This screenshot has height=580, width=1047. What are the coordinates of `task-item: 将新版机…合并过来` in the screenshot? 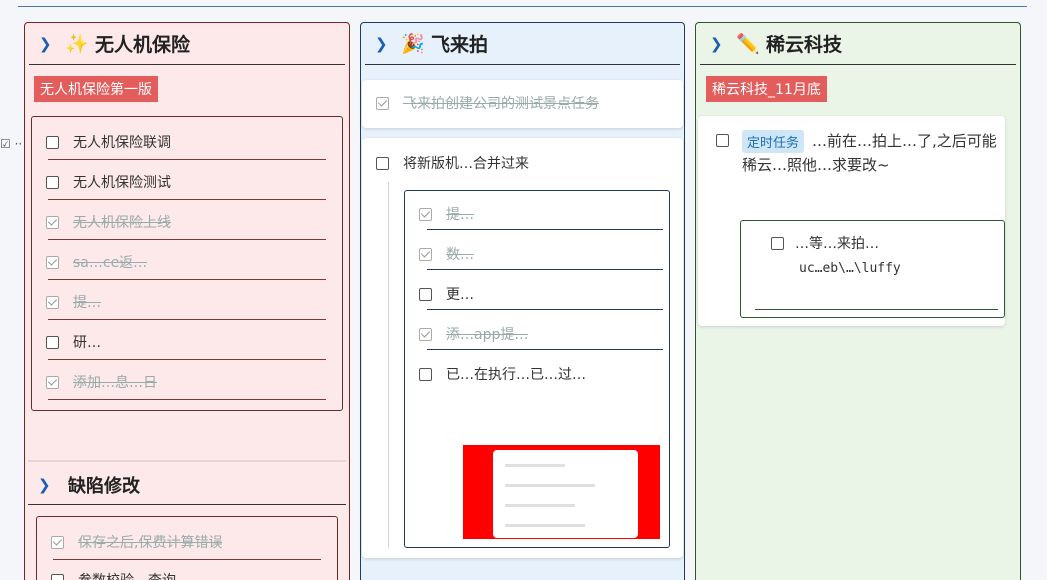 It's located at (524, 163).